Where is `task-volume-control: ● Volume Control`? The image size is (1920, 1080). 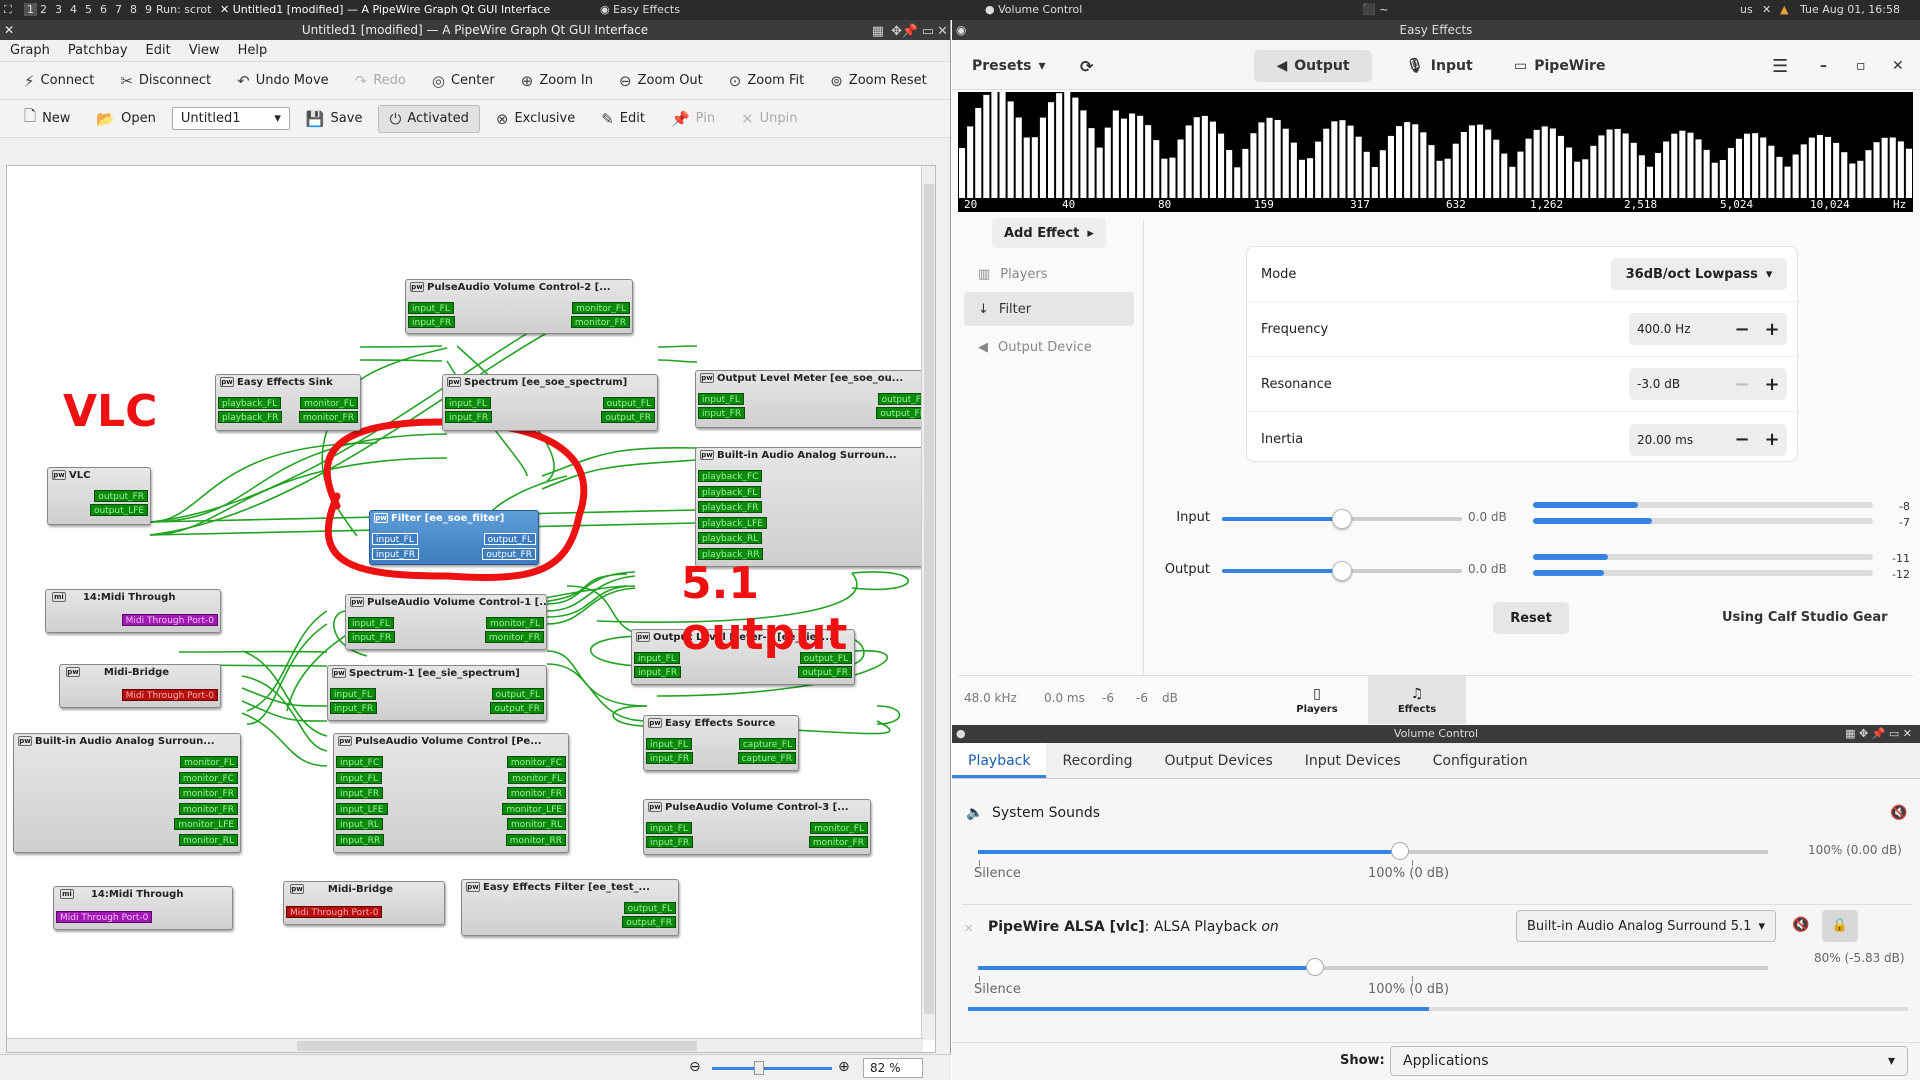 task-volume-control: ● Volume Control is located at coordinates (1033, 9).